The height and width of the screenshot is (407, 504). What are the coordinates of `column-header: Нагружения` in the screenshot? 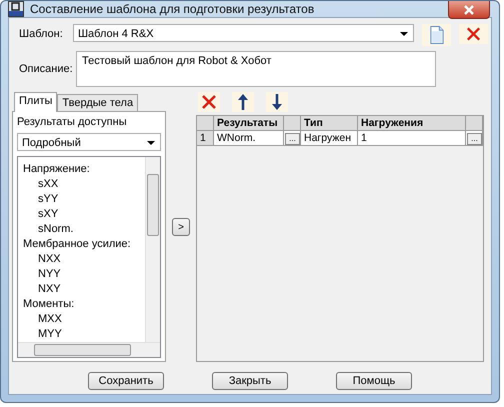 It's located at (412, 123).